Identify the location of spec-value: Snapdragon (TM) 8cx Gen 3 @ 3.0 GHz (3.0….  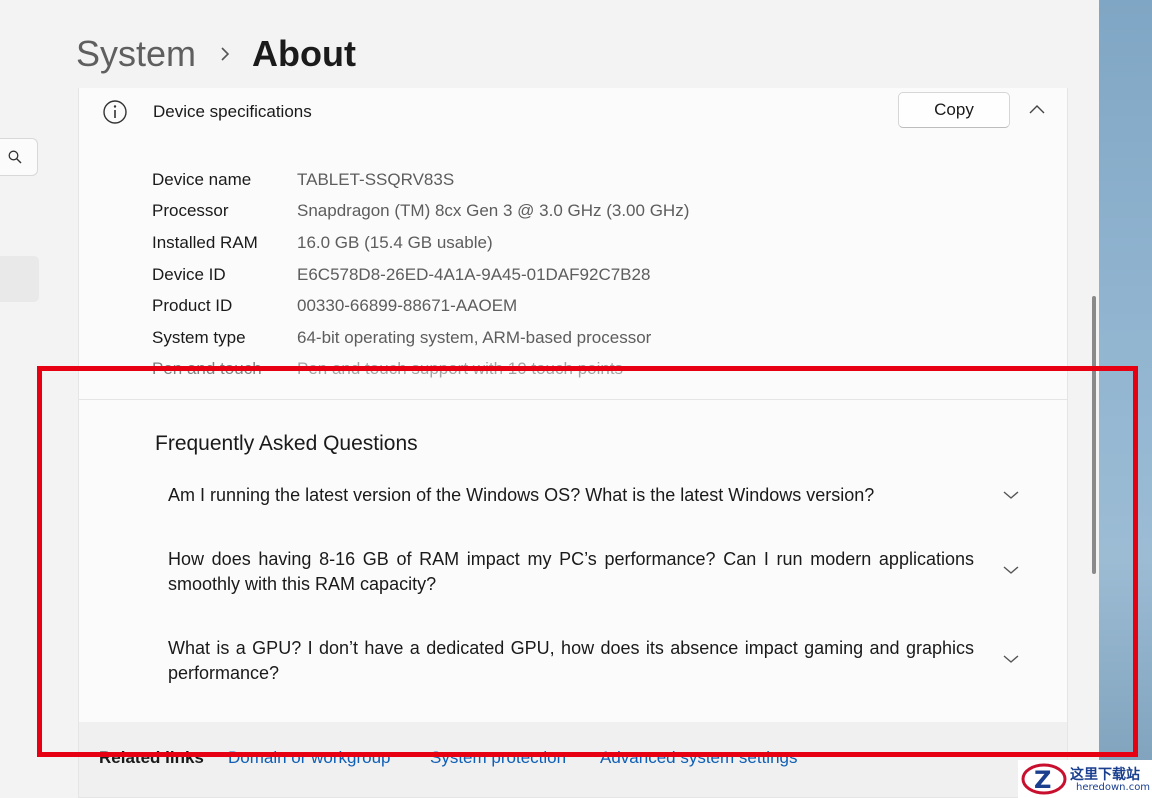
(493, 210).